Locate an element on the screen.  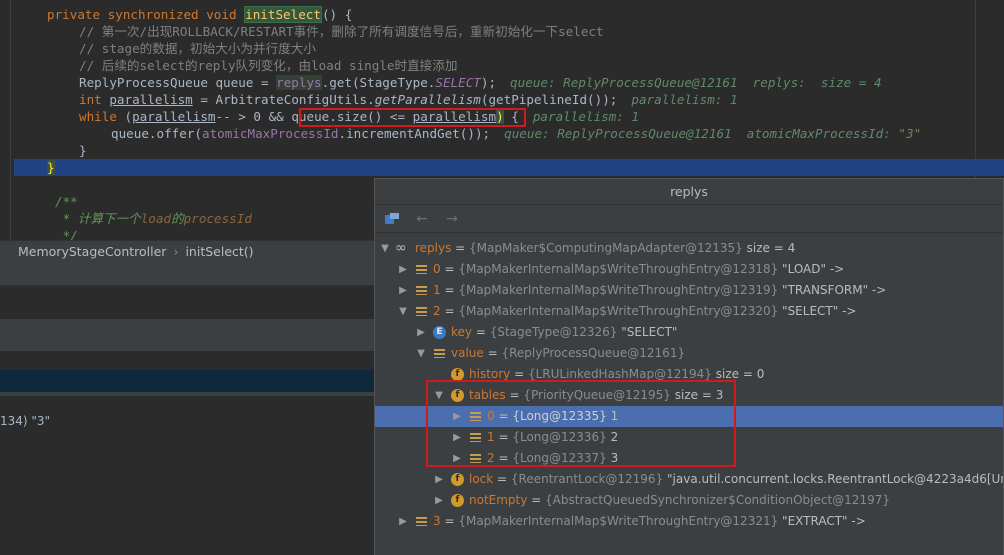
tree-node-key: ▶ E key = {StageType@12326} "SELECT" is located at coordinates (689, 332).